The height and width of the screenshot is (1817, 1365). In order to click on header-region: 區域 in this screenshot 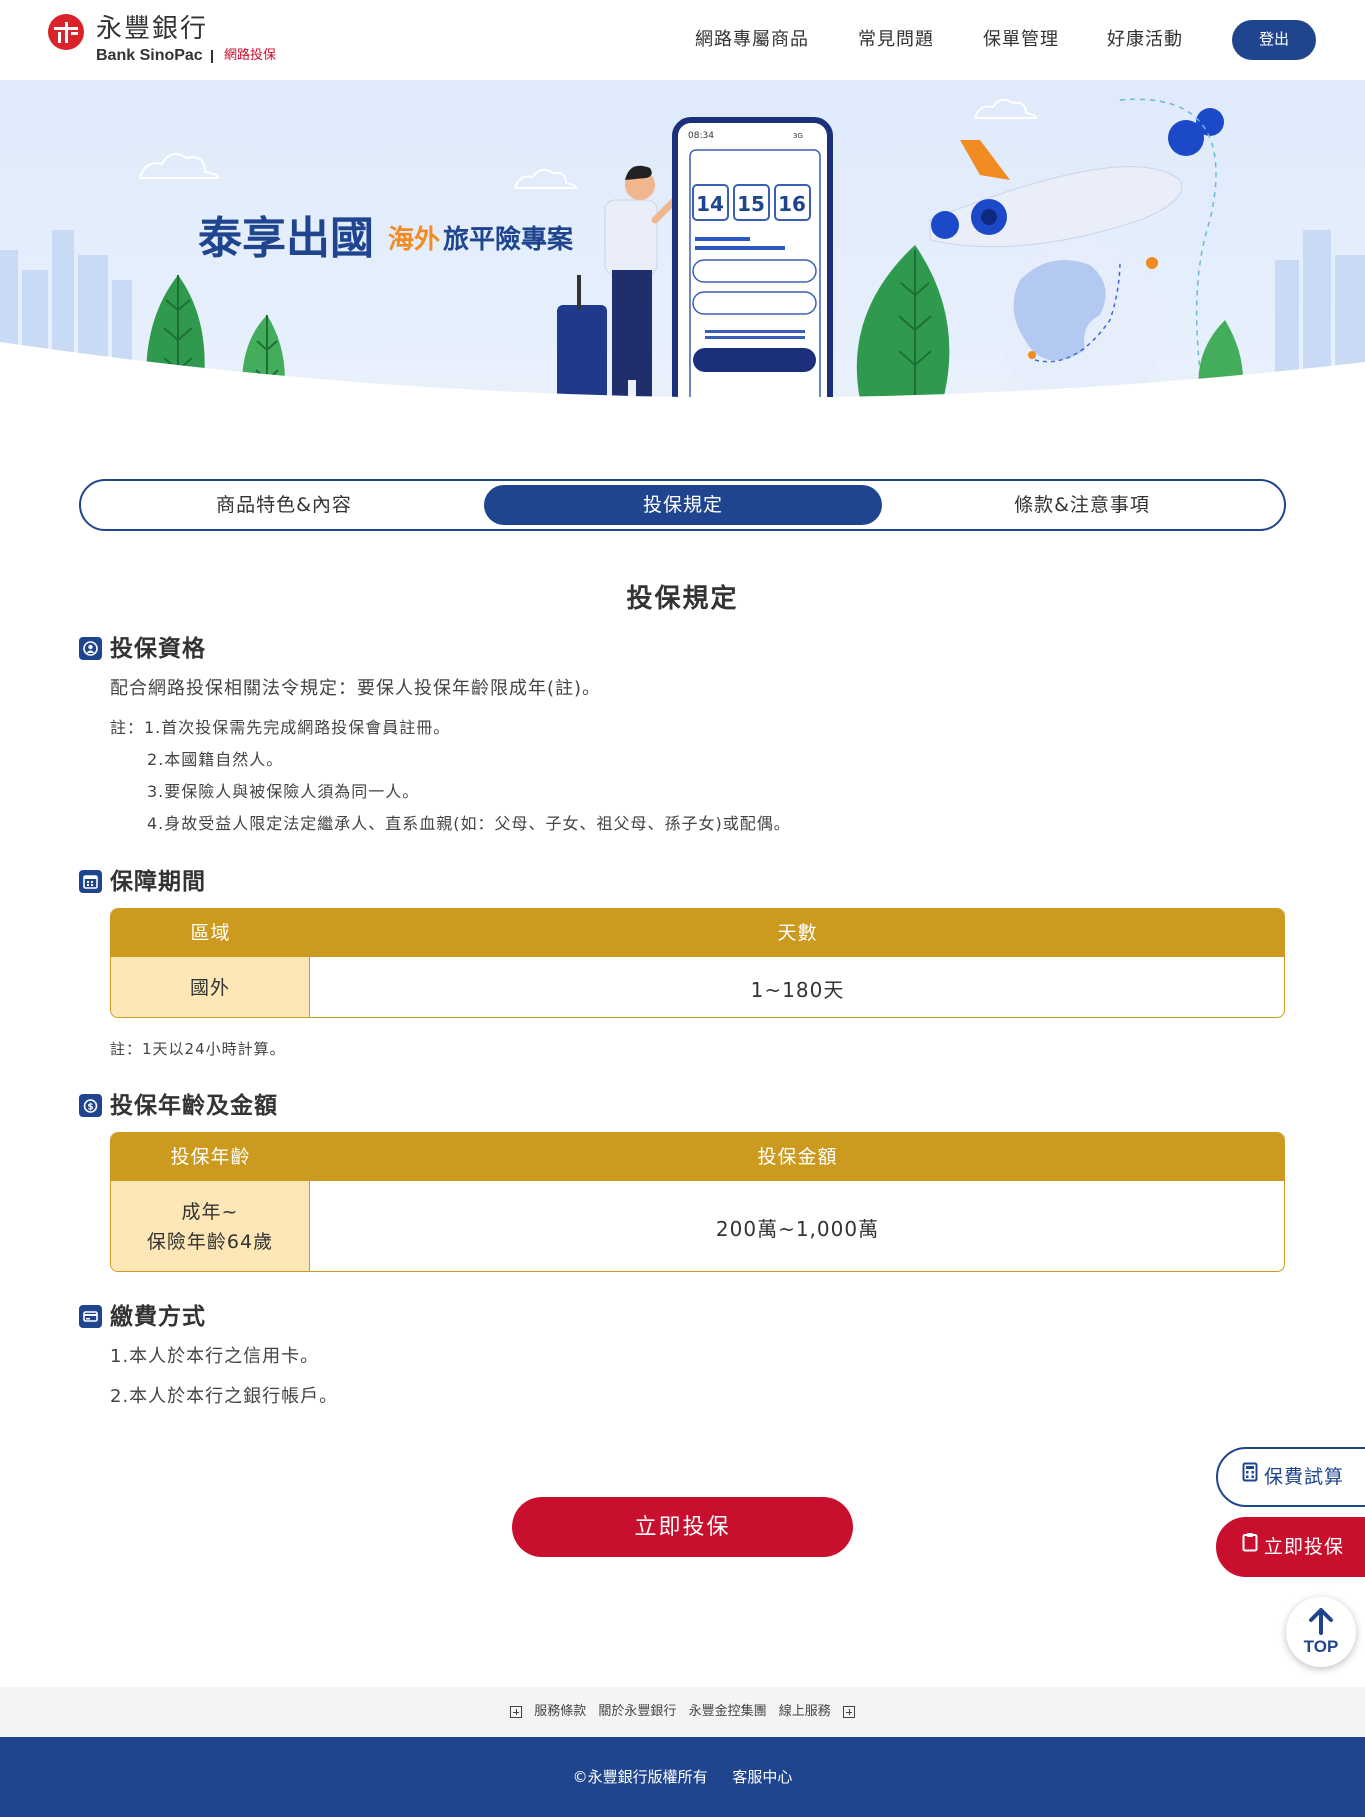, I will do `click(210, 933)`.